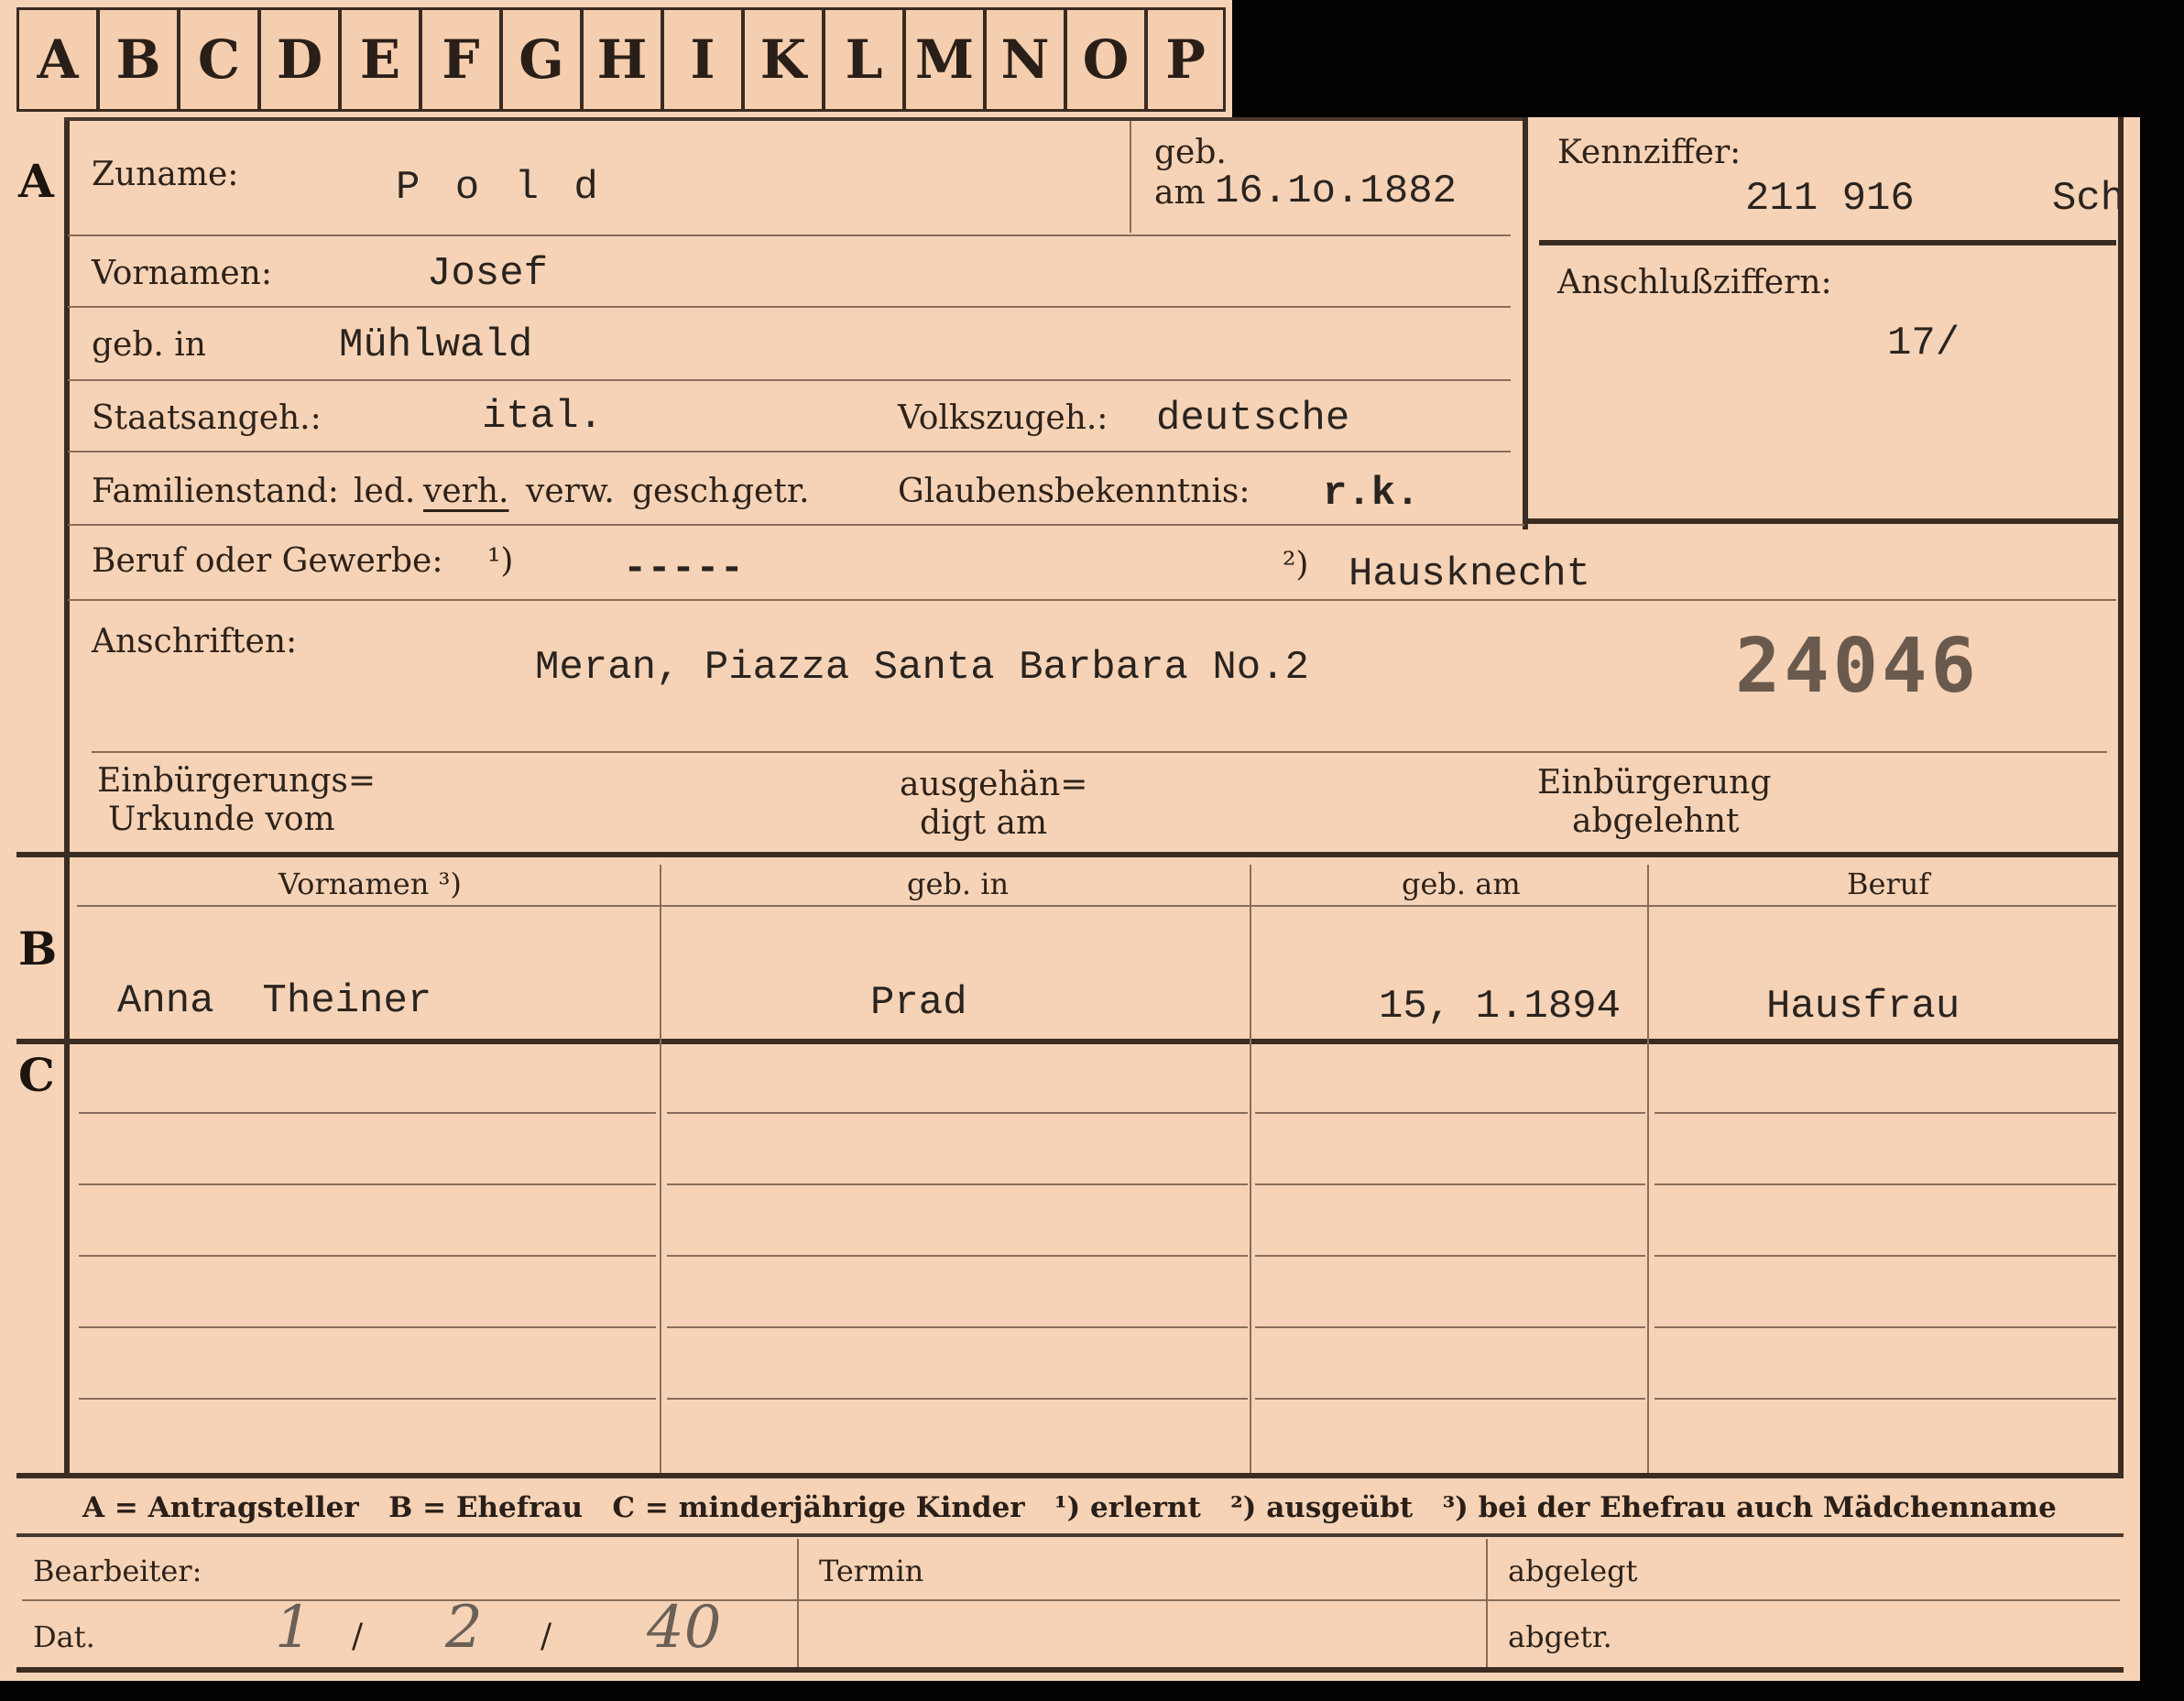 The height and width of the screenshot is (1701, 2184). What do you see at coordinates (684, 569) in the screenshot?
I see `beruf-value-erlernt: -----` at bounding box center [684, 569].